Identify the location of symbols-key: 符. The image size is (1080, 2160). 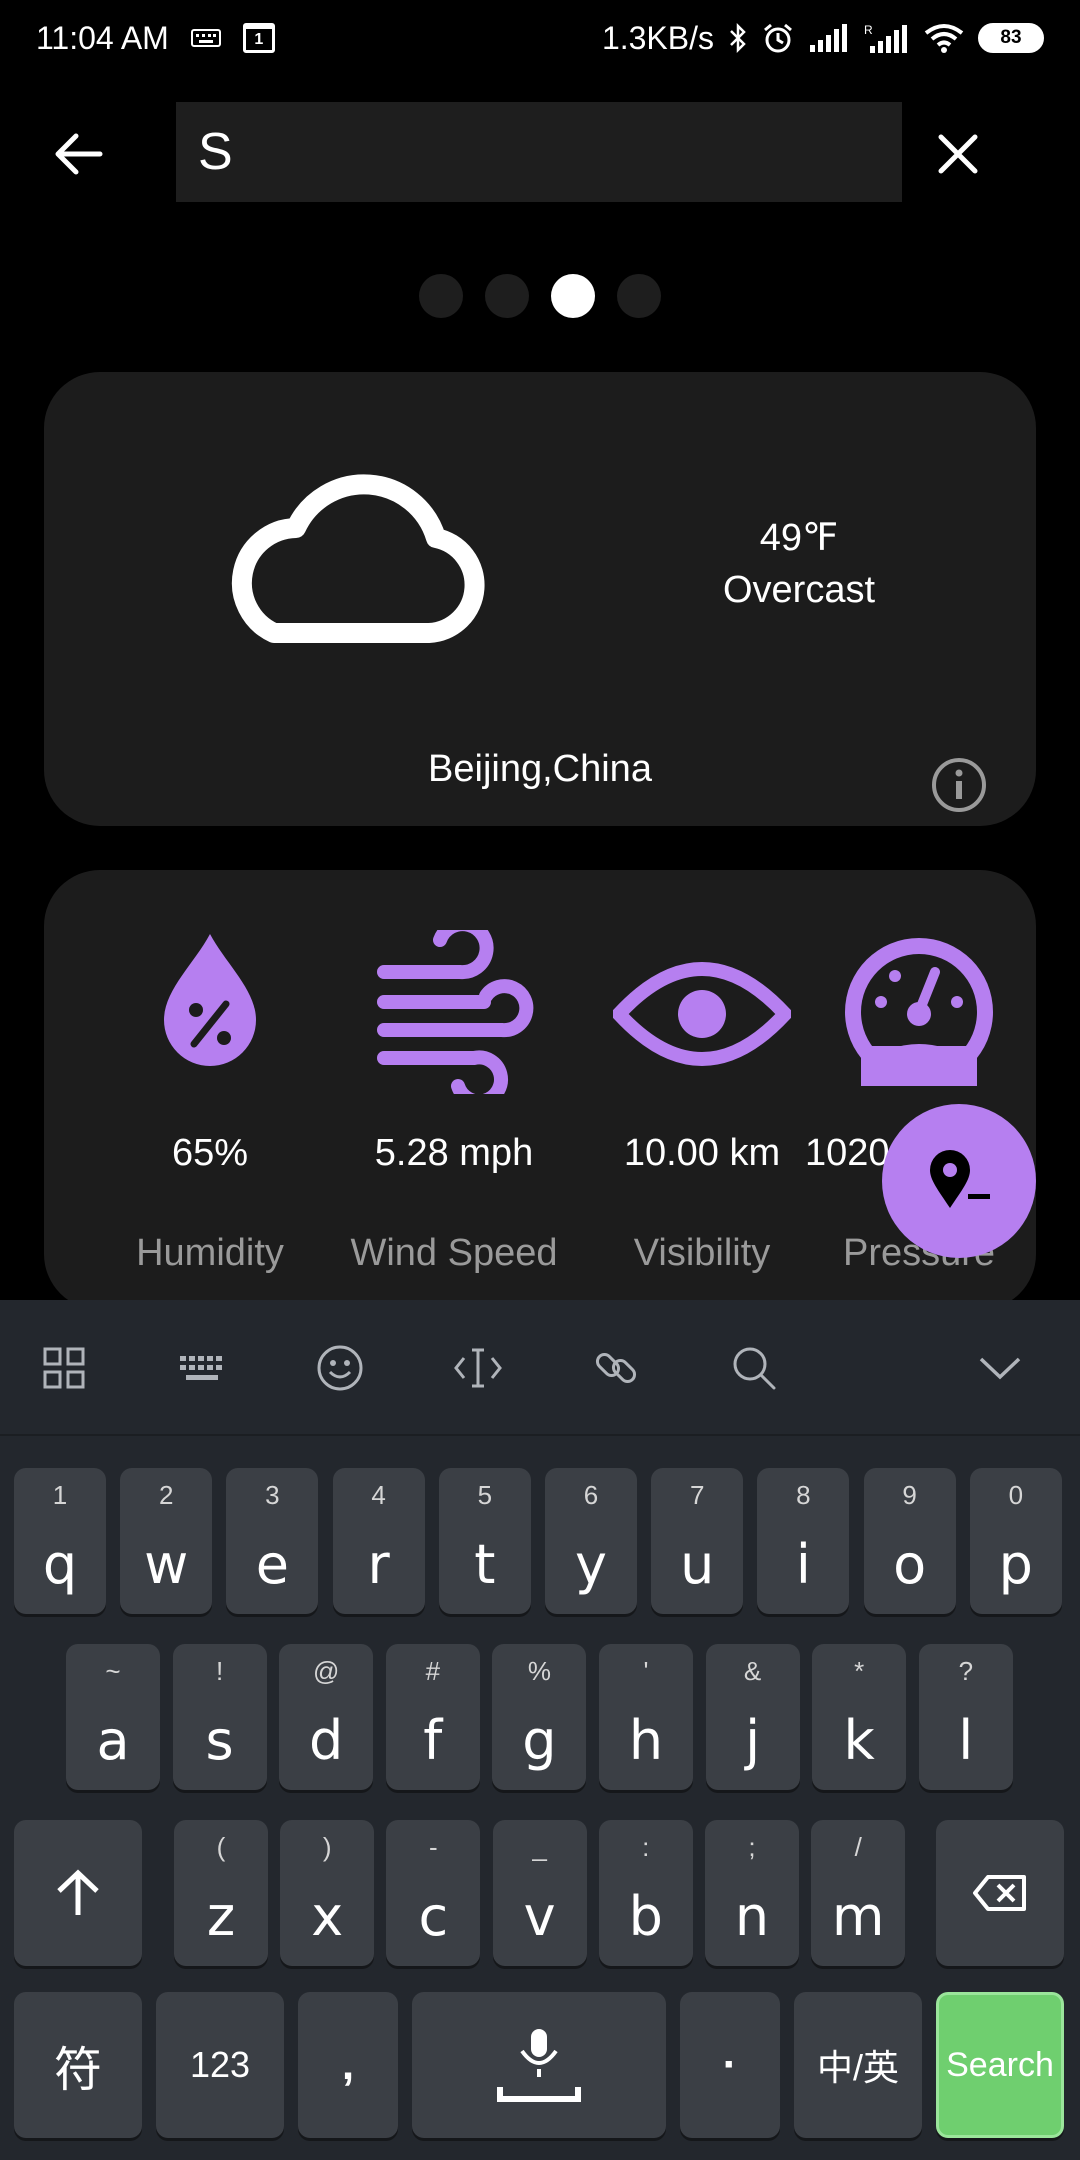
(78, 2065).